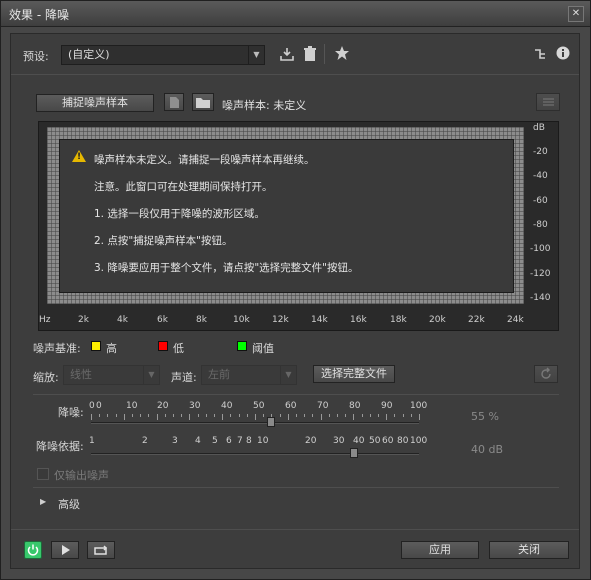 Image resolution: width=591 pixels, height=580 pixels. Describe the element at coordinates (45, 320) in the screenshot. I see `x-axis-tick: Hz` at that location.